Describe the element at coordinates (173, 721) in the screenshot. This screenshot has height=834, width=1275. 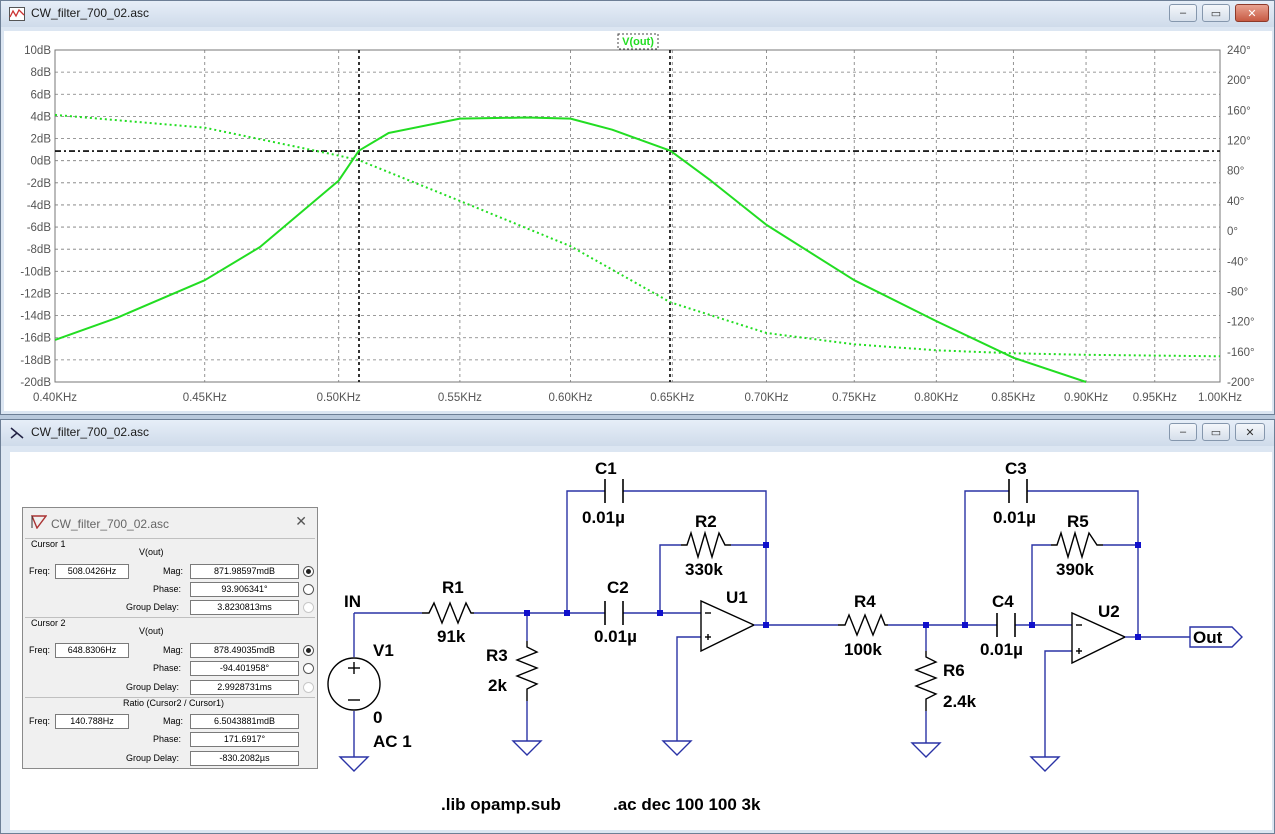
I see `ratio-mag-label: Mag:` at that location.